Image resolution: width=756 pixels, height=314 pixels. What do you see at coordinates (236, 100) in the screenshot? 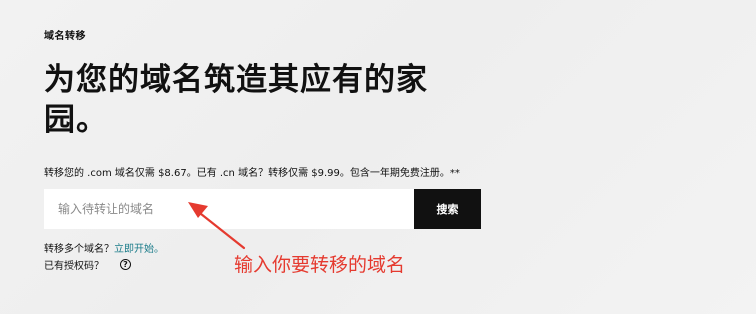
I see `page-title: 为您的域名筑造其应有的家园。` at bounding box center [236, 100].